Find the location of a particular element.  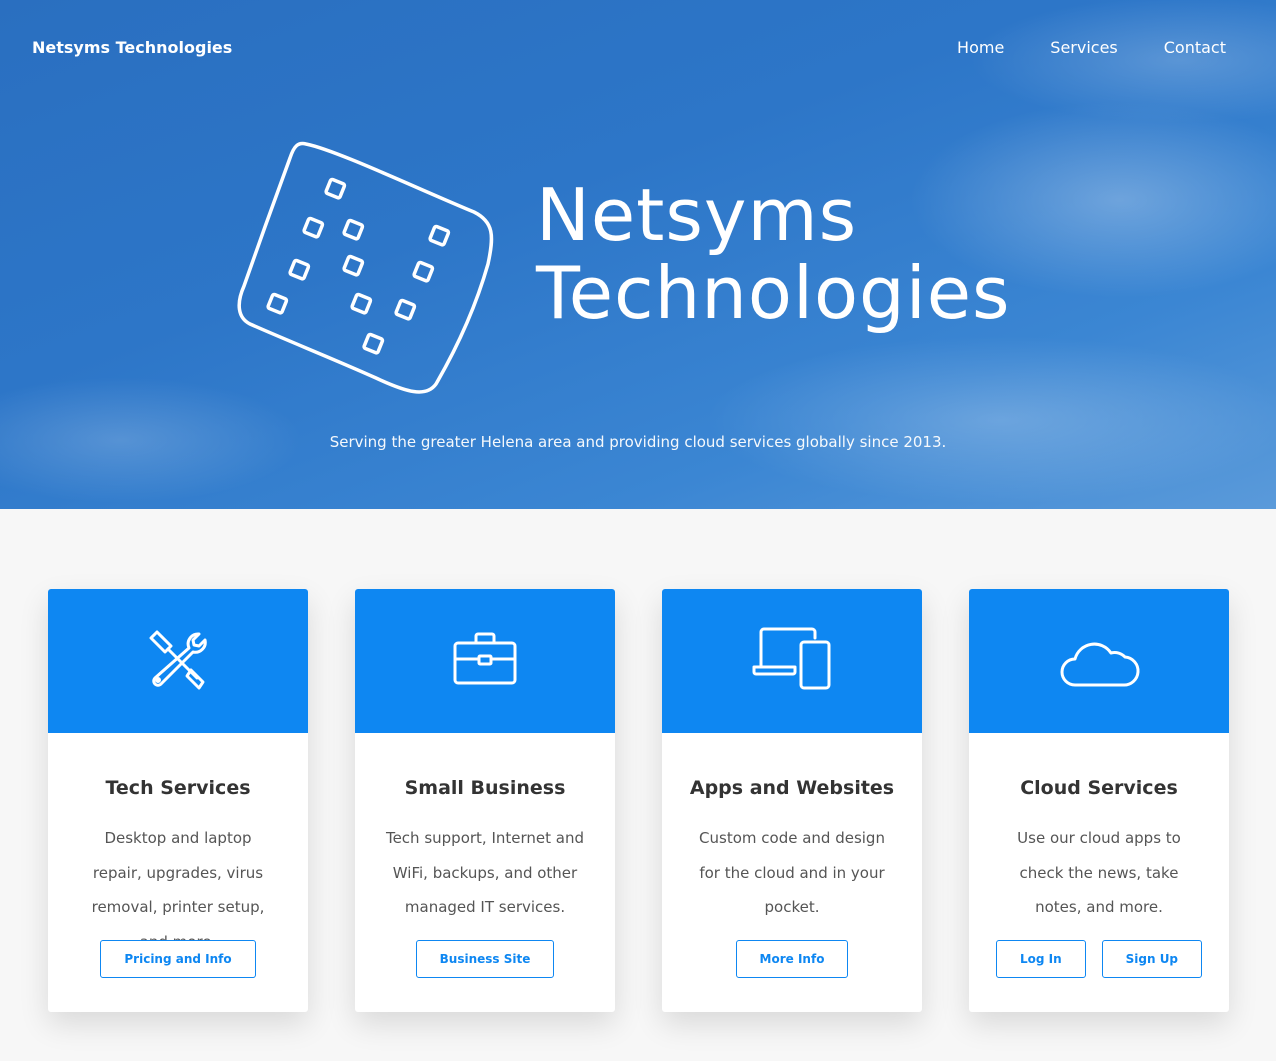

top-nav: Home Services Contact is located at coordinates (1091, 47).